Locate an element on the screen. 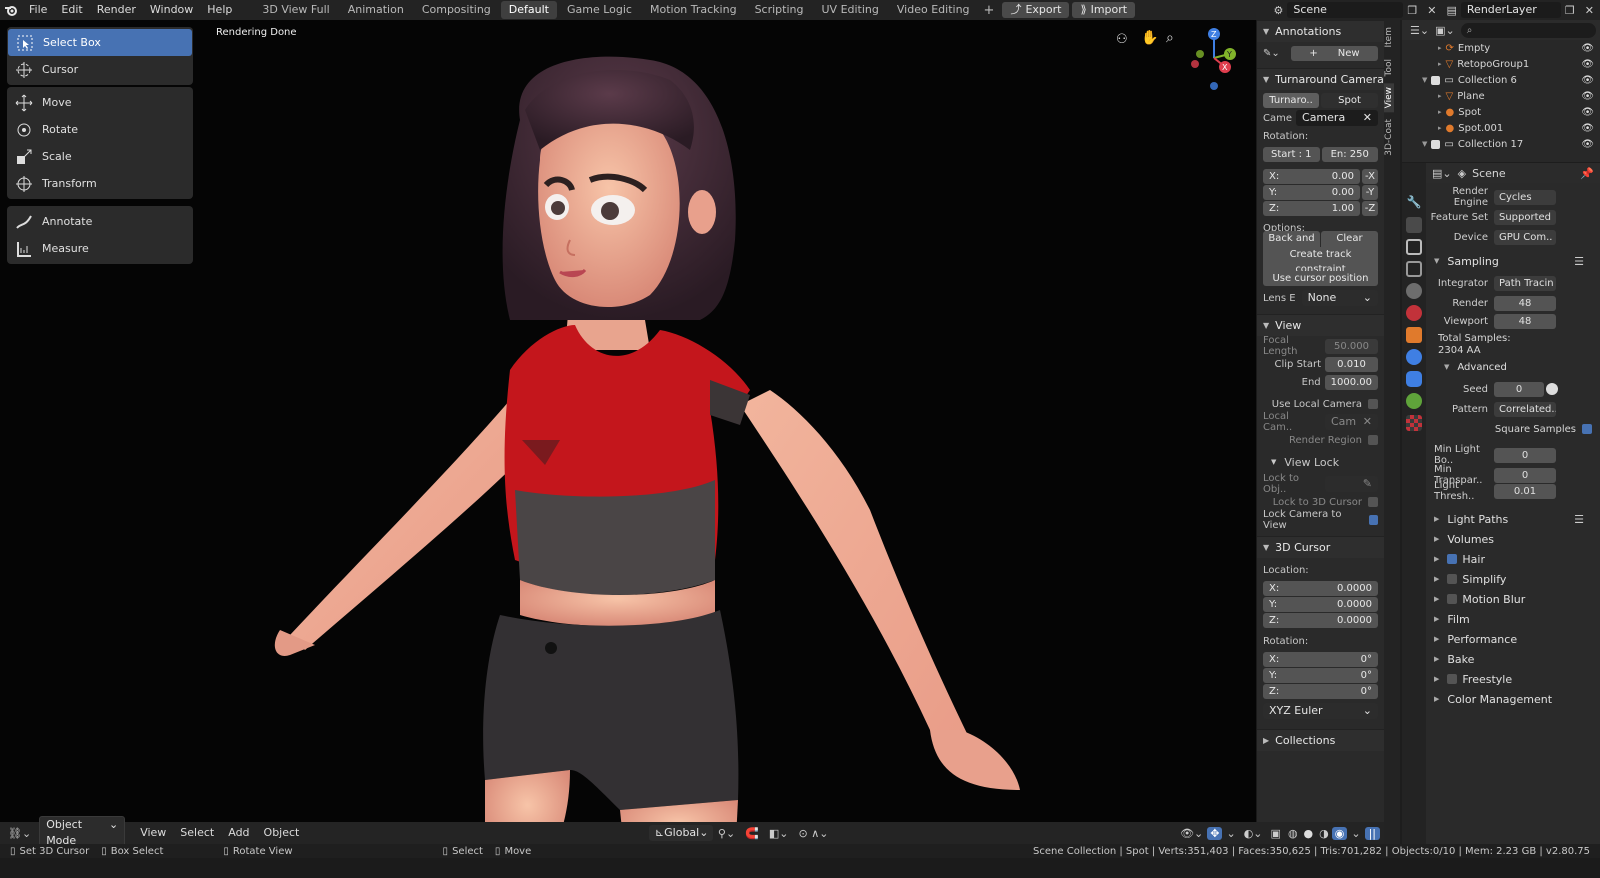  outliner-item-collection-6: ▼ ▭ Collection 6 👁 is located at coordinates (1501, 80).